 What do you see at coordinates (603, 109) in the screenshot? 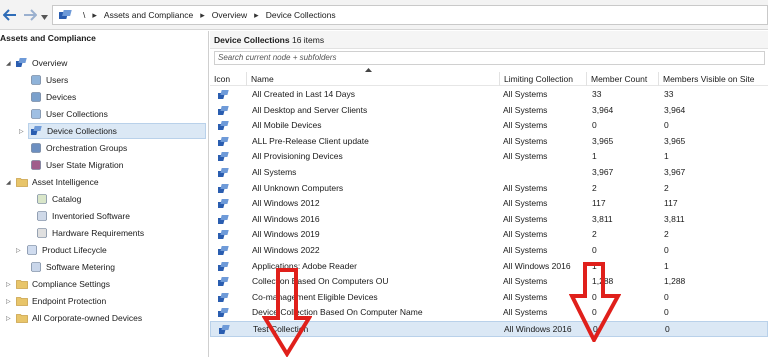
I see `cell-member-count: 3,964` at bounding box center [603, 109].